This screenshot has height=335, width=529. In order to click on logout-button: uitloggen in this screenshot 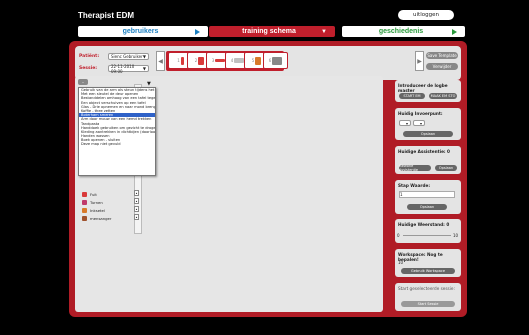, I will do `click(426, 15)`.